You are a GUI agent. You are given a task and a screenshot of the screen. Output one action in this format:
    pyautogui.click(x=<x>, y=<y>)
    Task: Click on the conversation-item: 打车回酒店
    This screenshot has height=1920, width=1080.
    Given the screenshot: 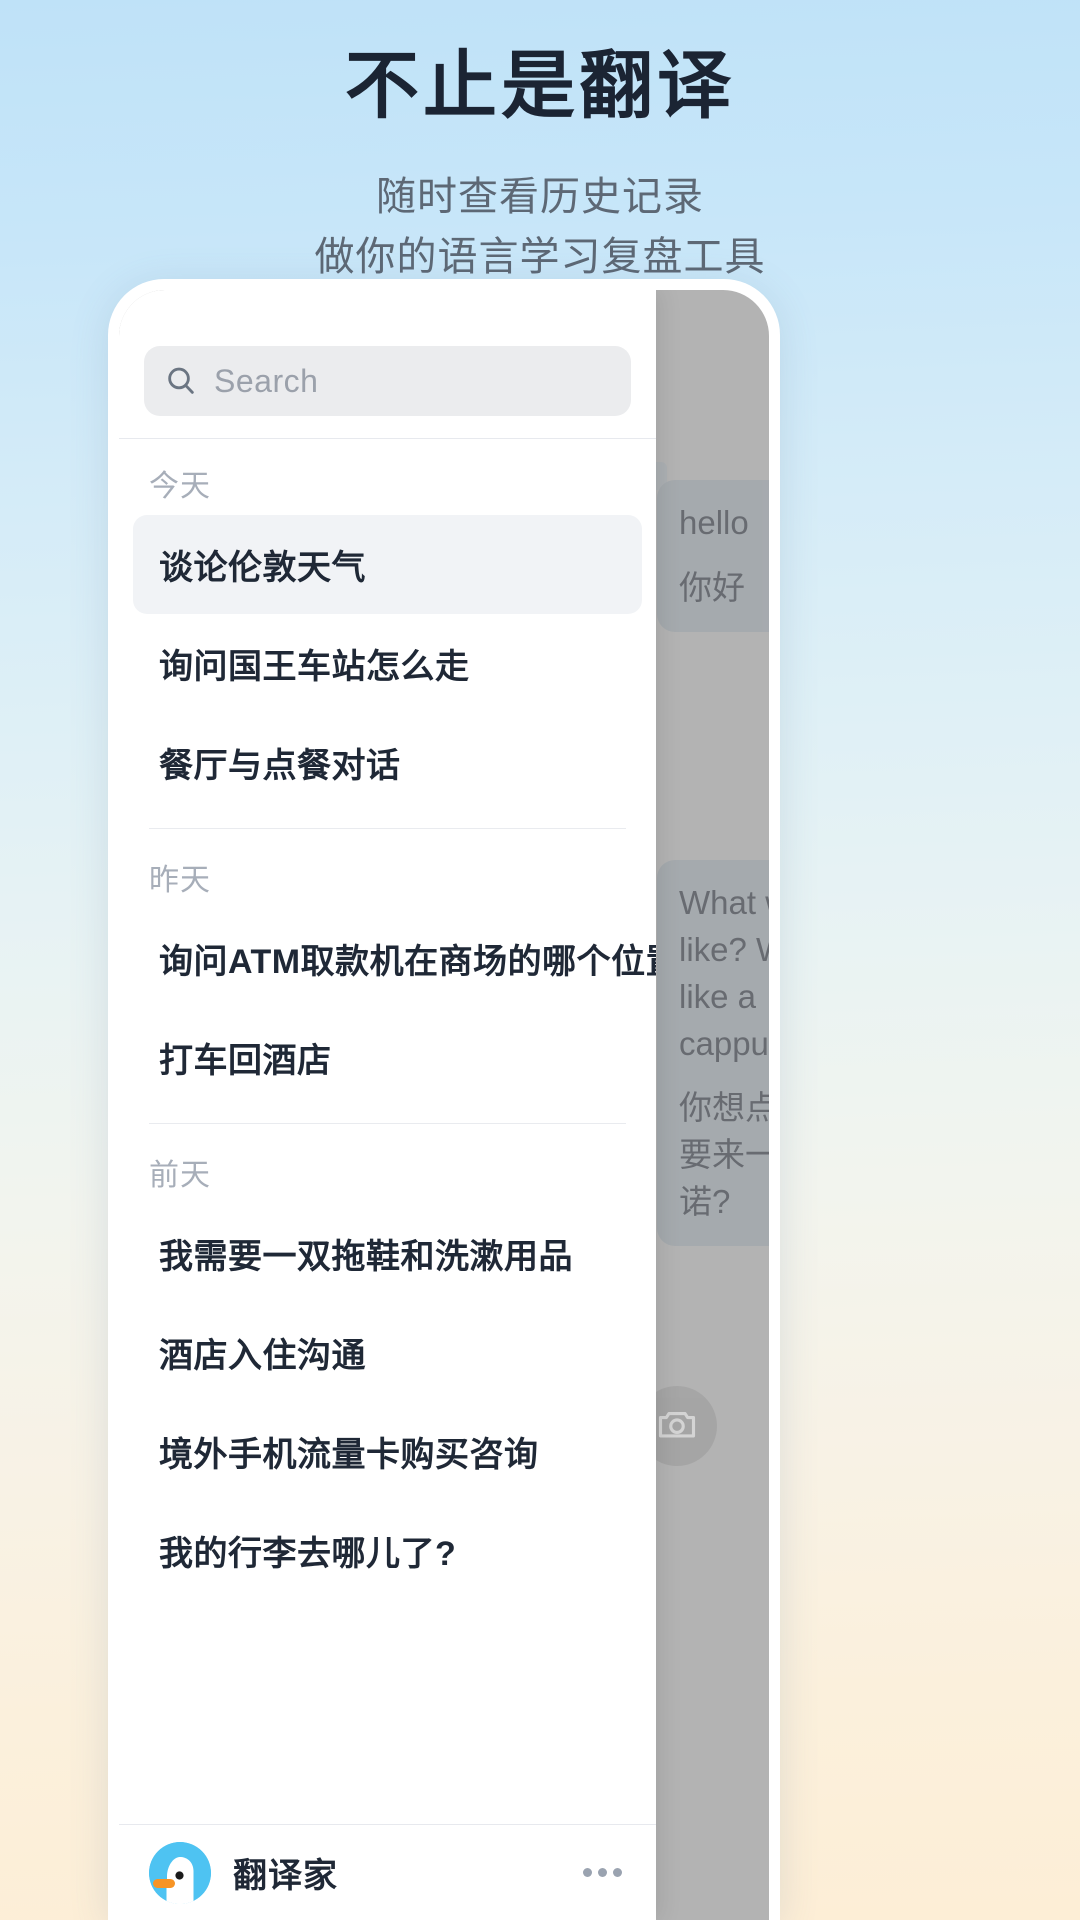 What is the action you would take?
    pyautogui.click(x=387, y=1057)
    